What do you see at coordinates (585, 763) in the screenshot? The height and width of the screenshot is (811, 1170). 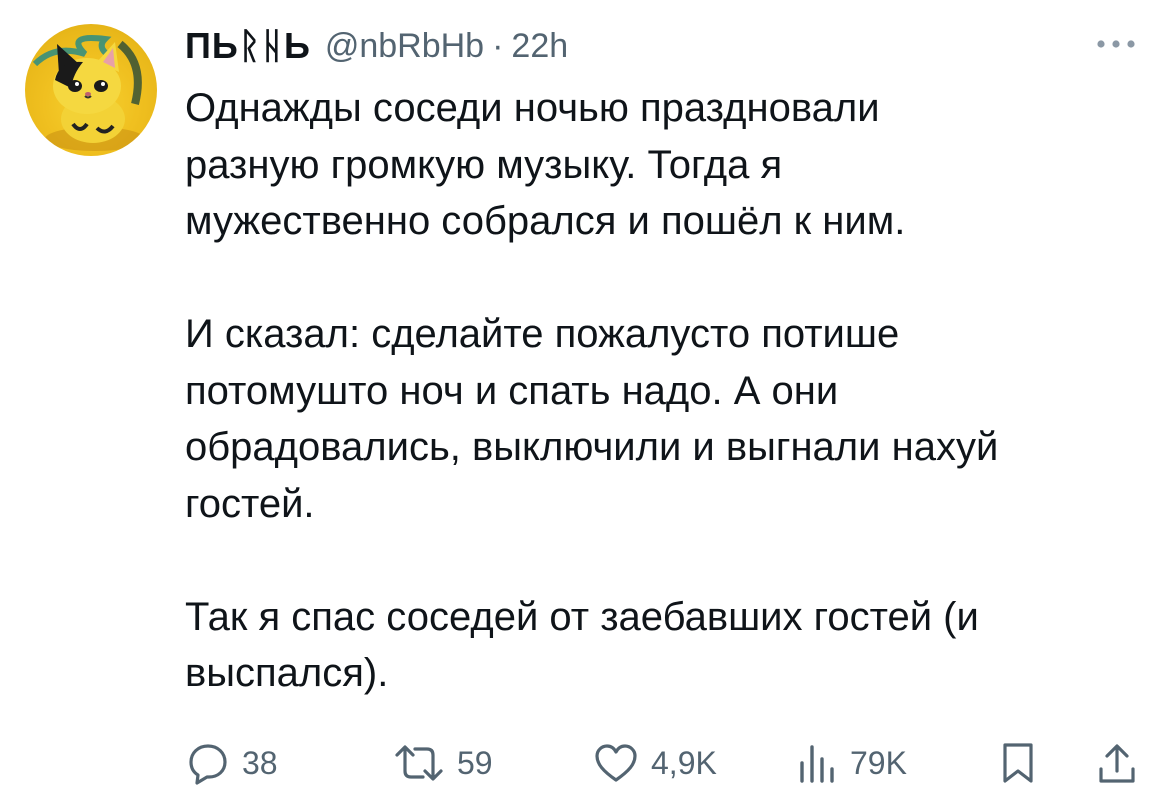 I see `action-bar: 38 59 4,9K 79K` at bounding box center [585, 763].